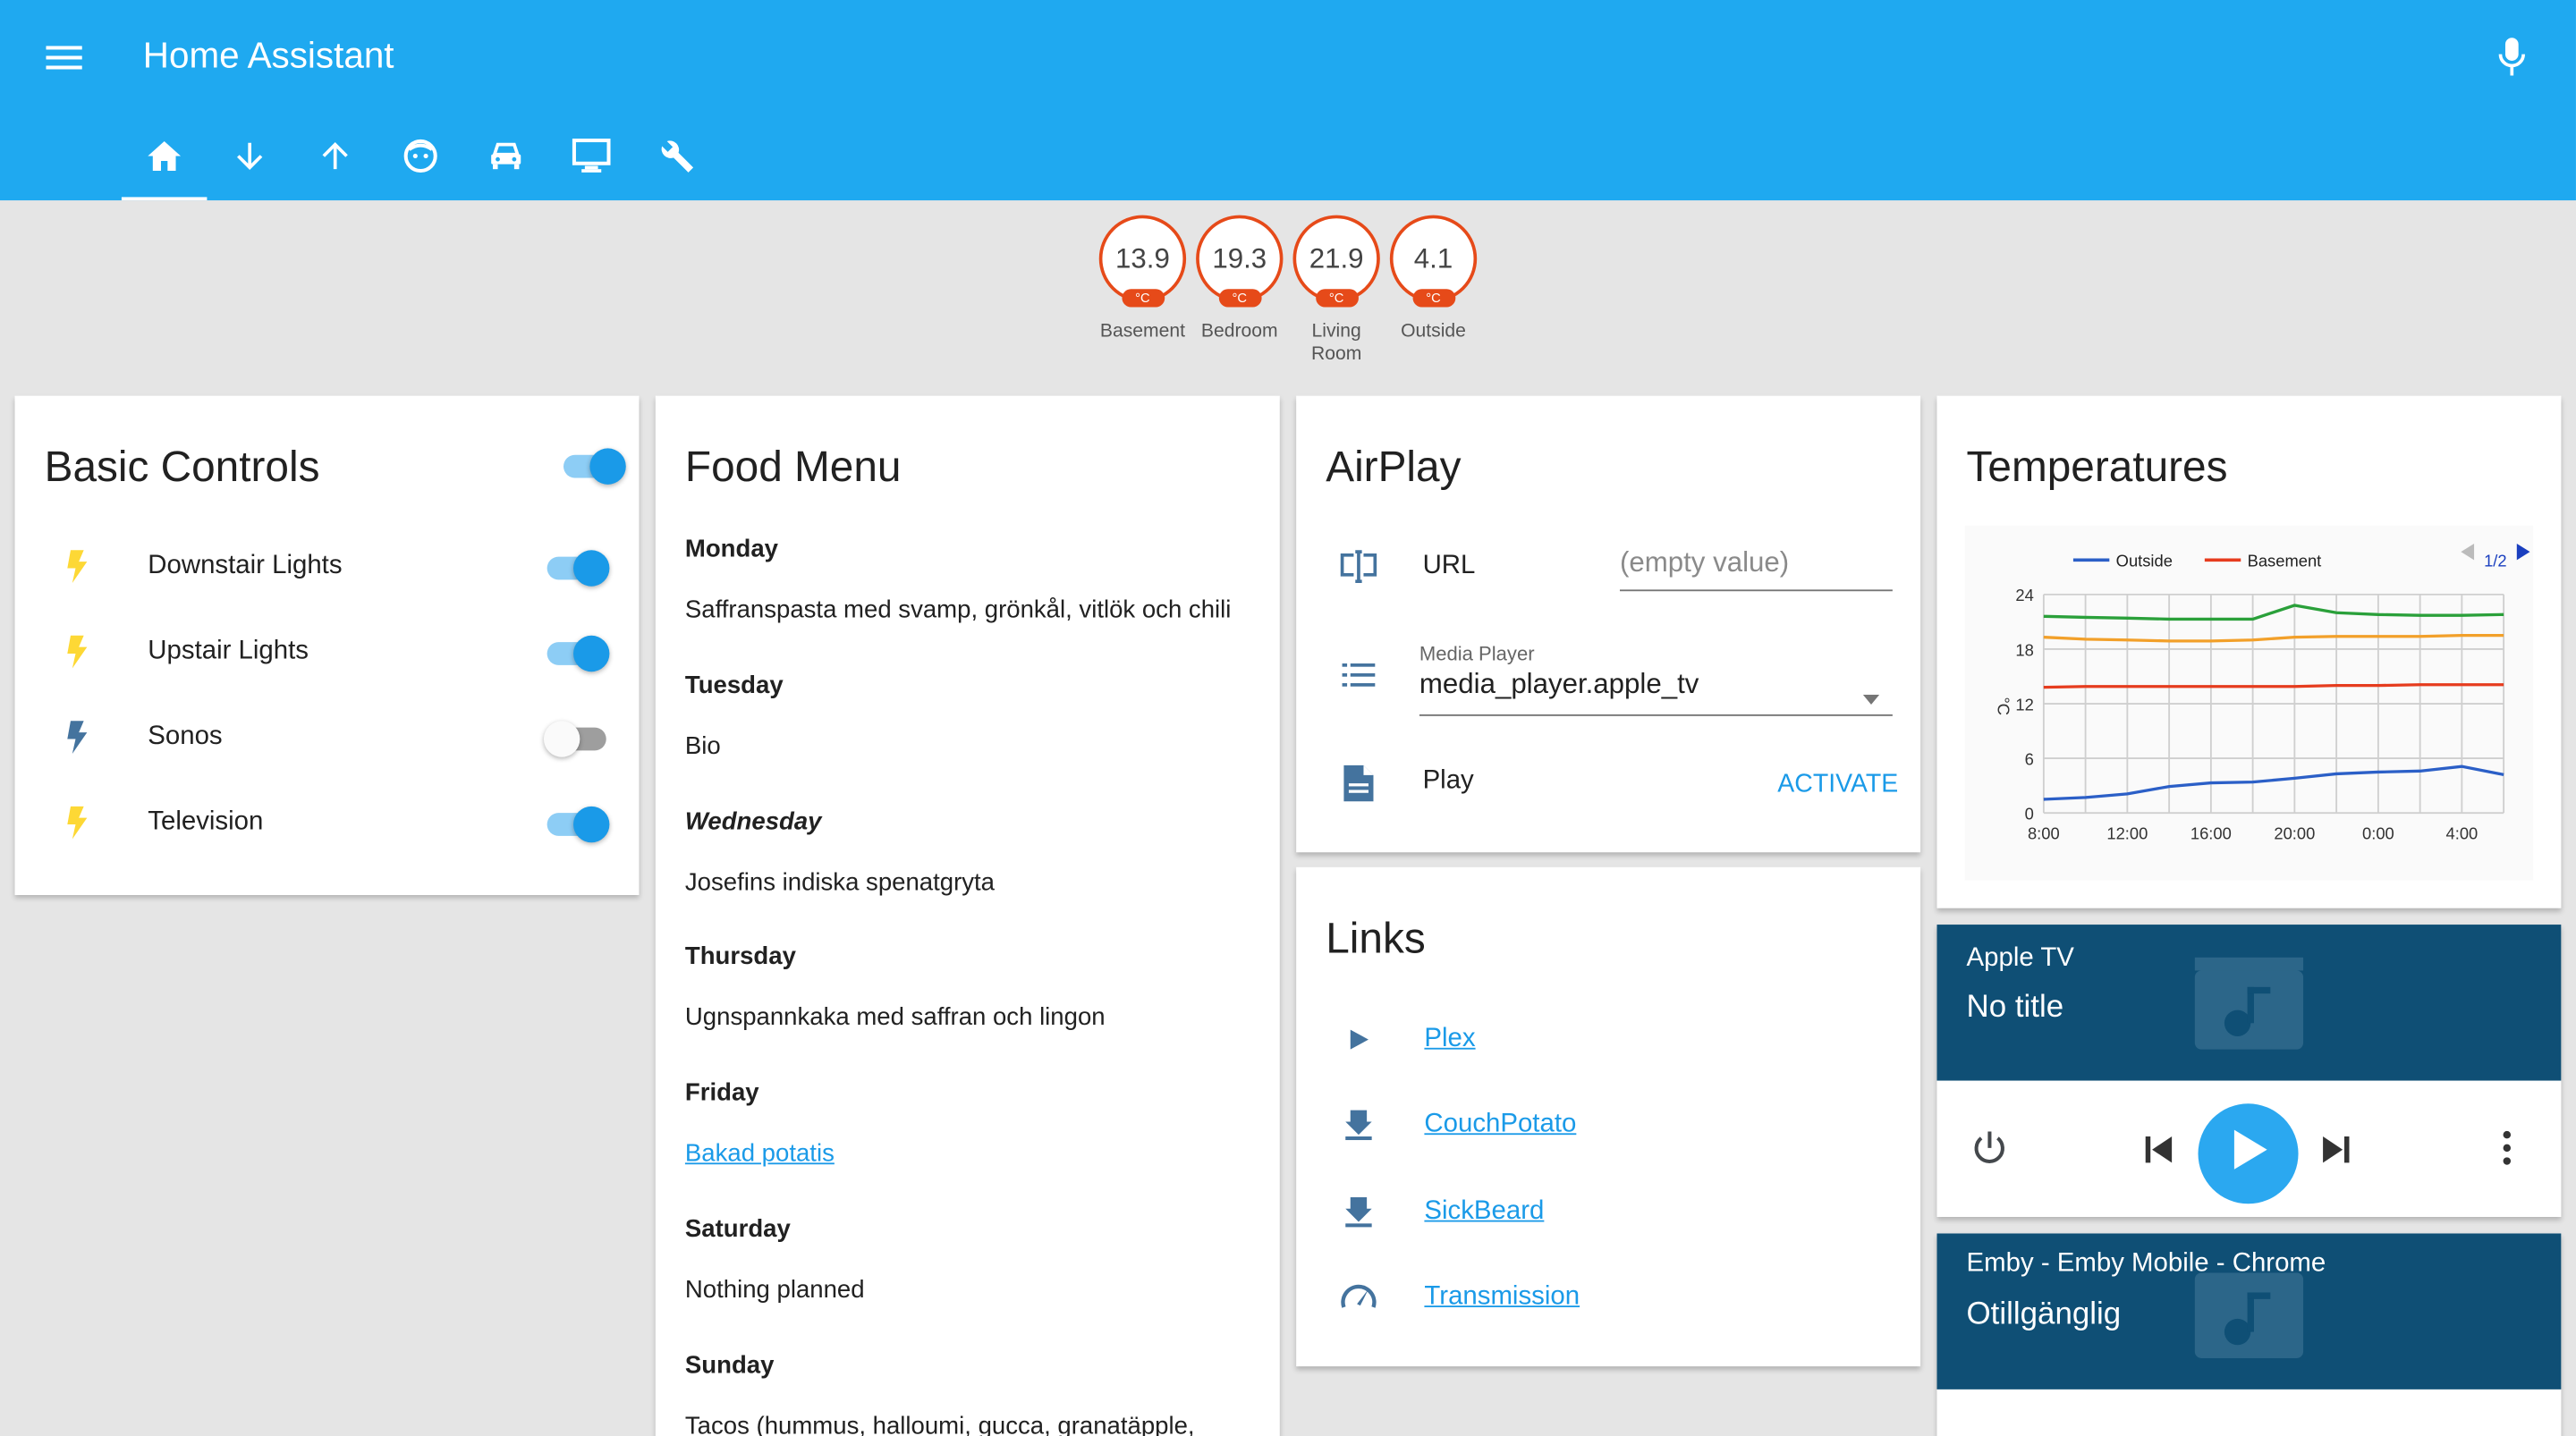 The width and height of the screenshot is (2576, 1436). What do you see at coordinates (2024, 704) in the screenshot?
I see `y-tick-label: 12` at bounding box center [2024, 704].